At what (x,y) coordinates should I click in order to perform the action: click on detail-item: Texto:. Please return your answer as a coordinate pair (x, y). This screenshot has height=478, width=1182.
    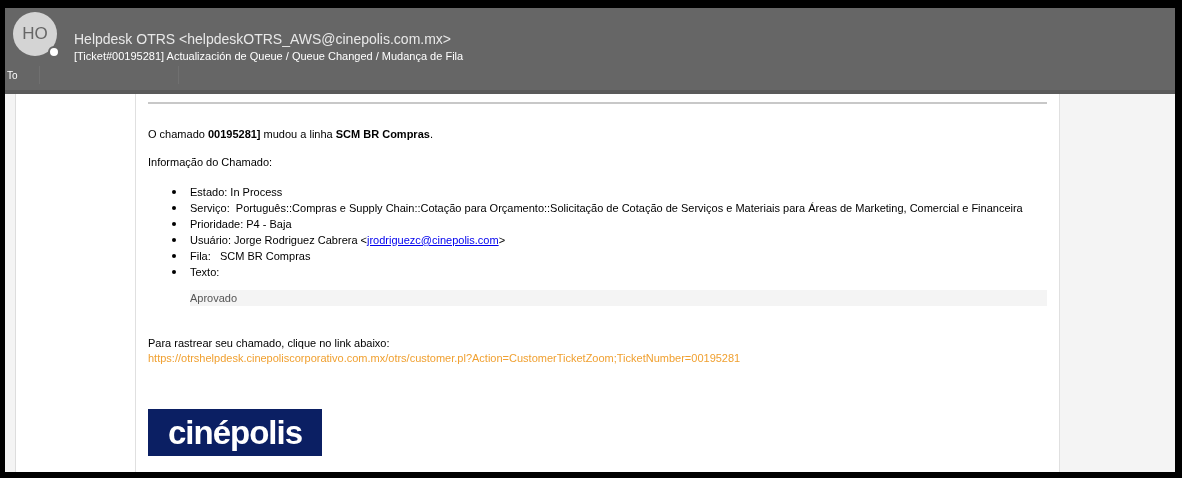
    Looking at the image, I should click on (205, 272).